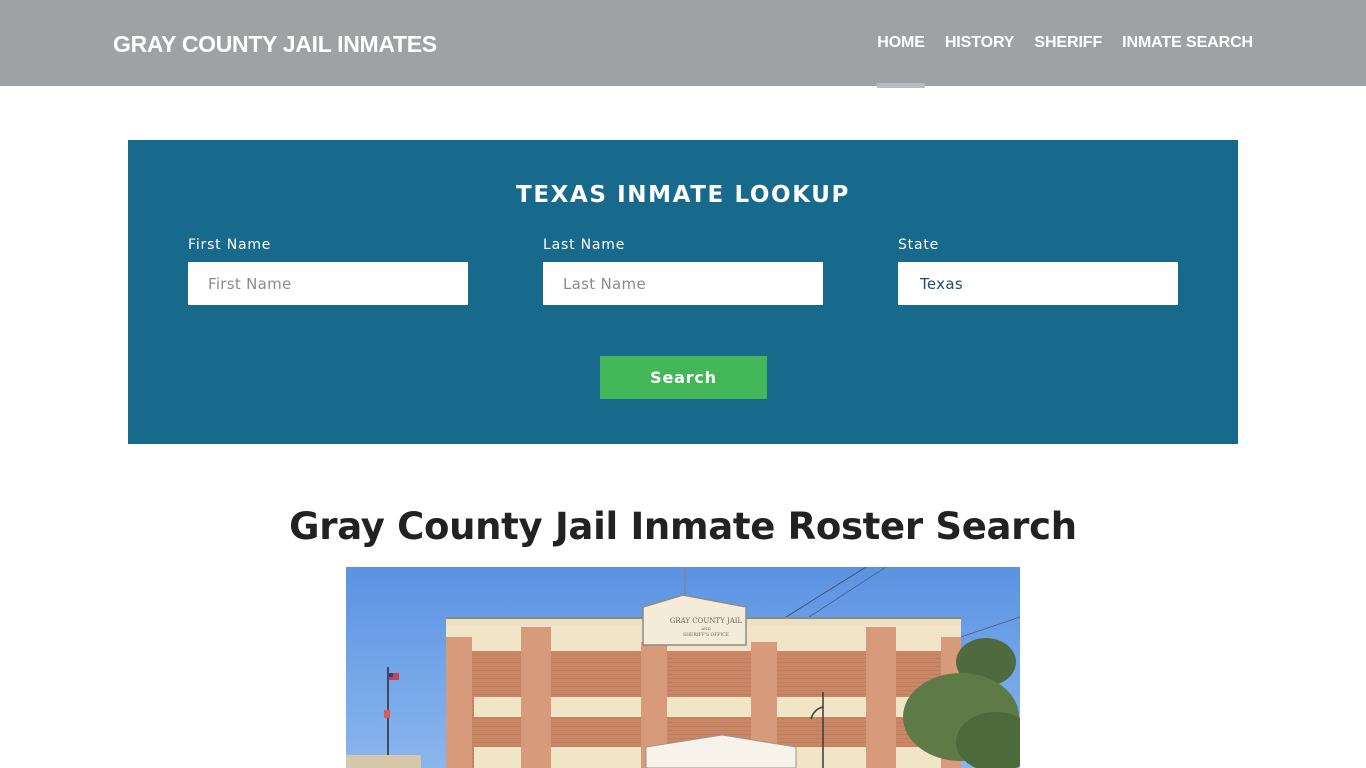 This screenshot has width=1366, height=768. Describe the element at coordinates (901, 61) in the screenshot. I see `nav-home: HOME` at that location.